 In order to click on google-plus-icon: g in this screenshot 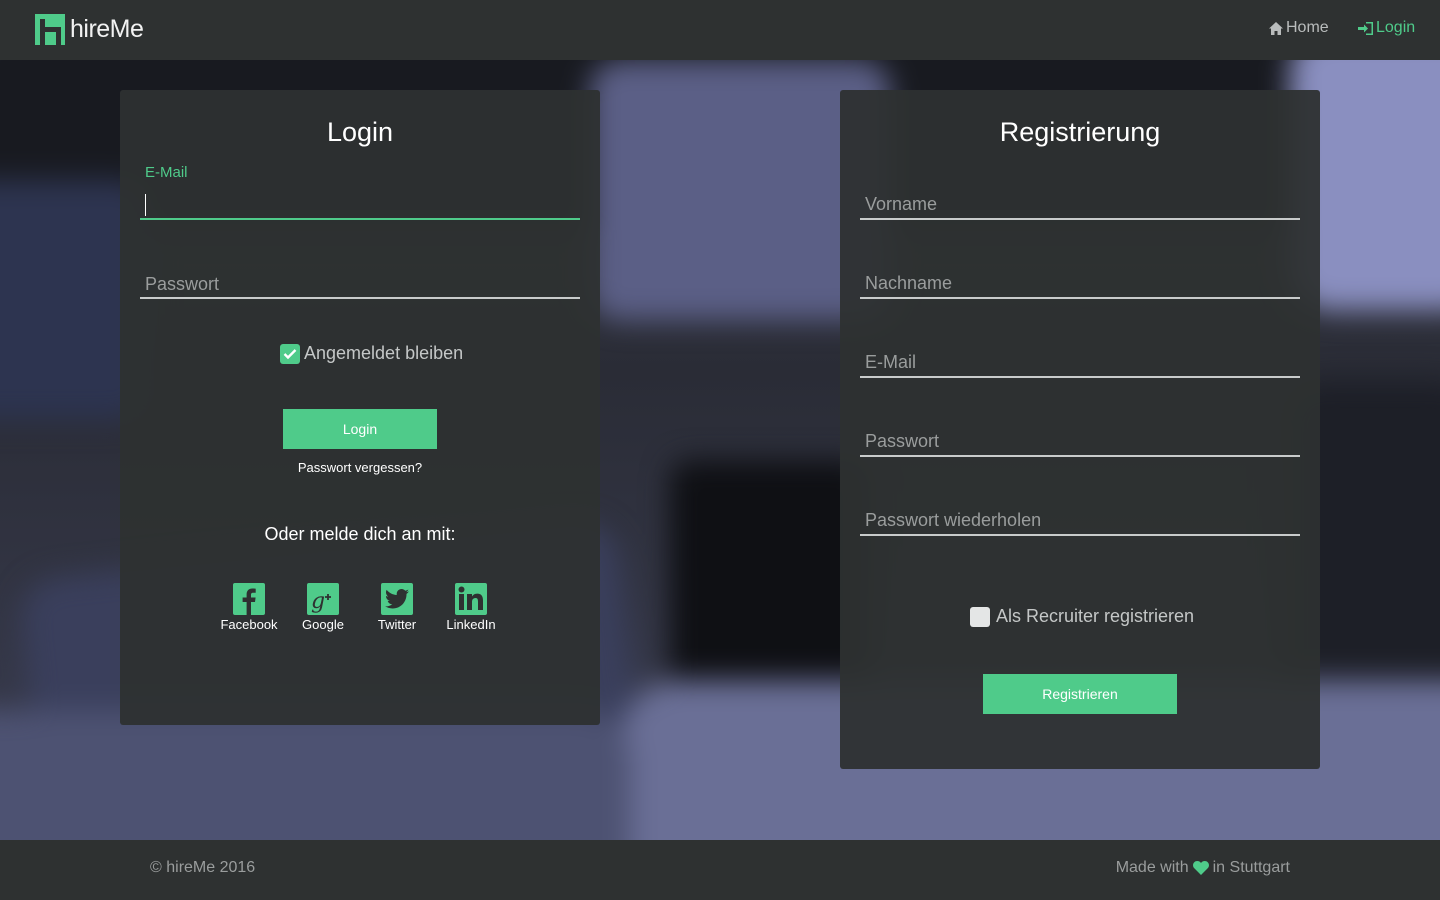, I will do `click(323, 599)`.